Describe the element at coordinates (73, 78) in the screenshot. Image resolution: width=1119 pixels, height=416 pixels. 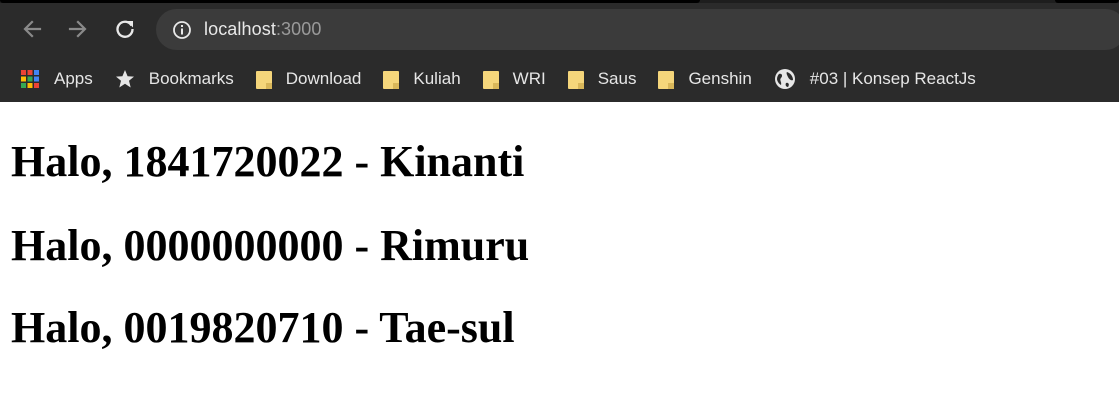
I see `bookmark-label: Apps` at that location.